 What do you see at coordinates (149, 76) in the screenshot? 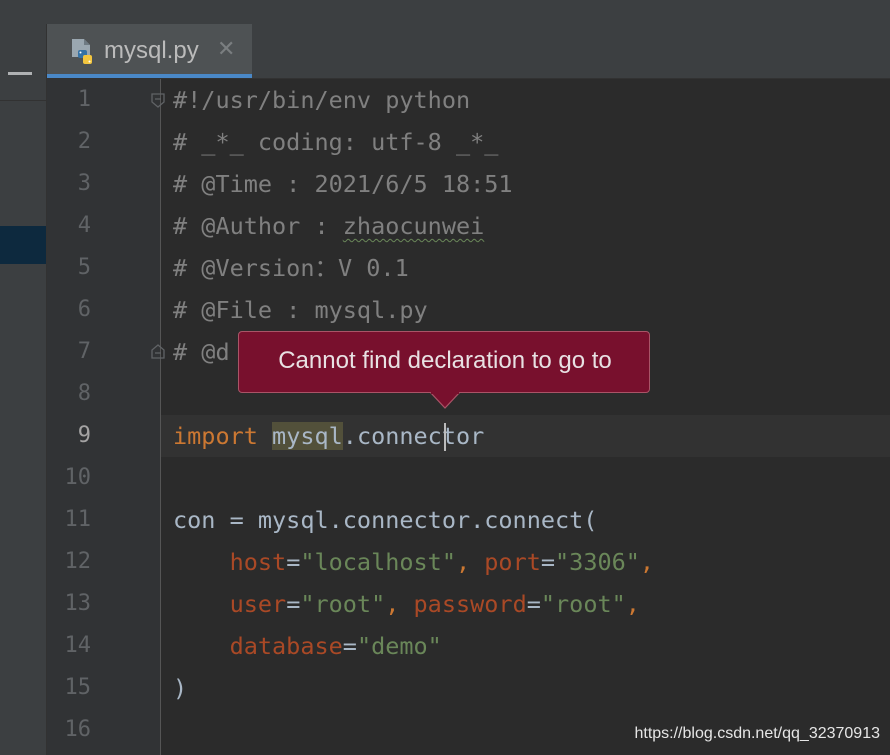
I see `active-tab-indicator` at bounding box center [149, 76].